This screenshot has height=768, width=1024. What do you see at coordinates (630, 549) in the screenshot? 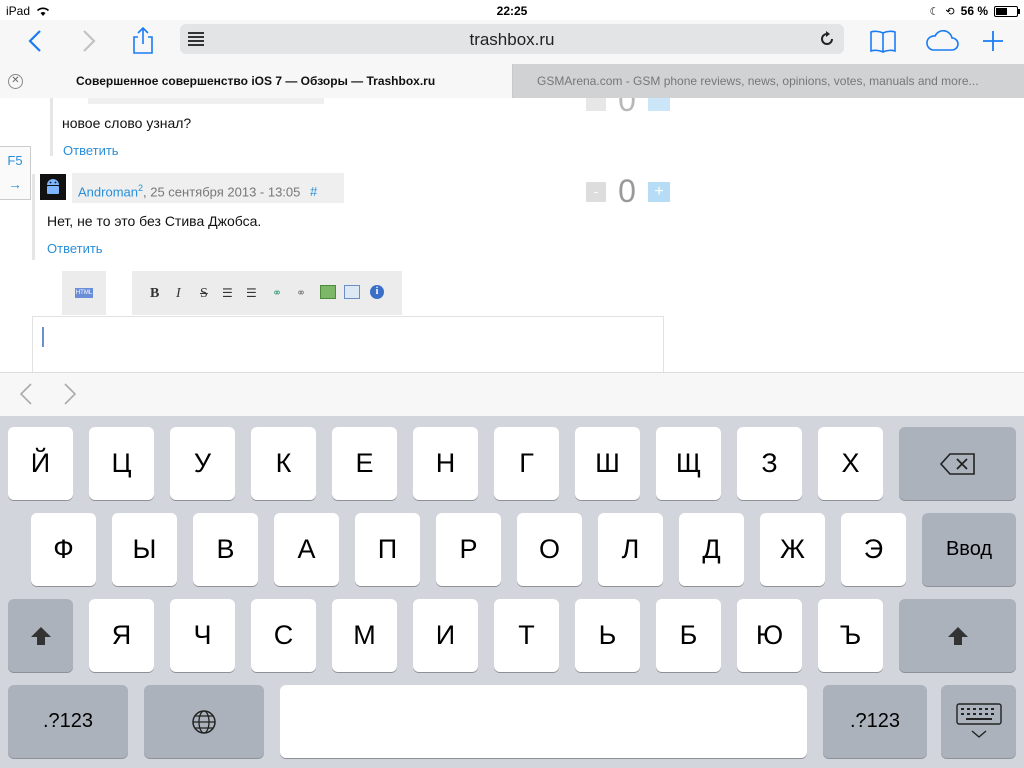
I see `key: Л` at bounding box center [630, 549].